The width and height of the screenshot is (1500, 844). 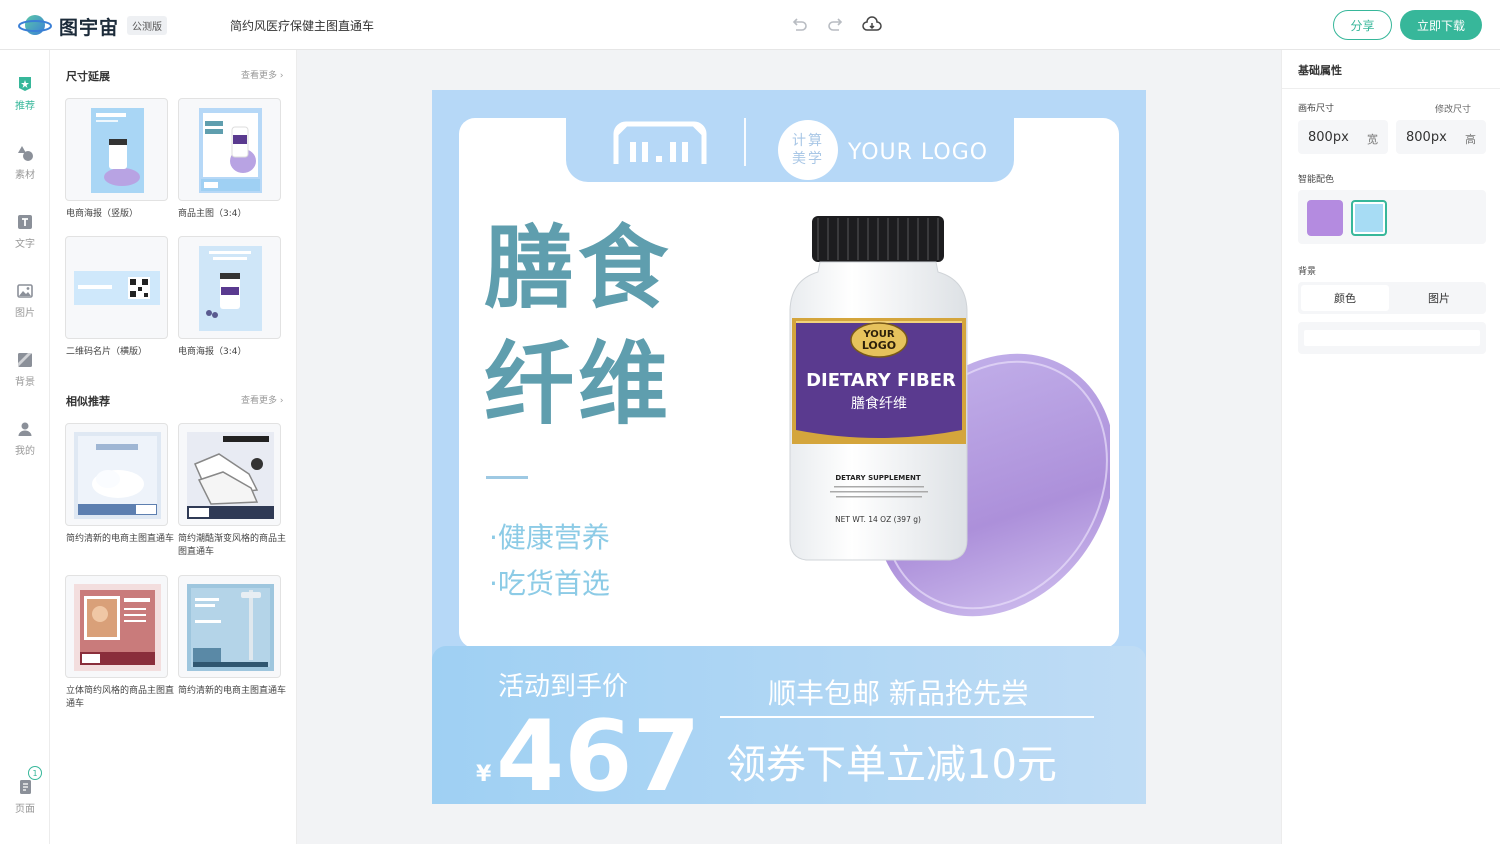 I want to click on nav-label: 图片, so click(x=25, y=313).